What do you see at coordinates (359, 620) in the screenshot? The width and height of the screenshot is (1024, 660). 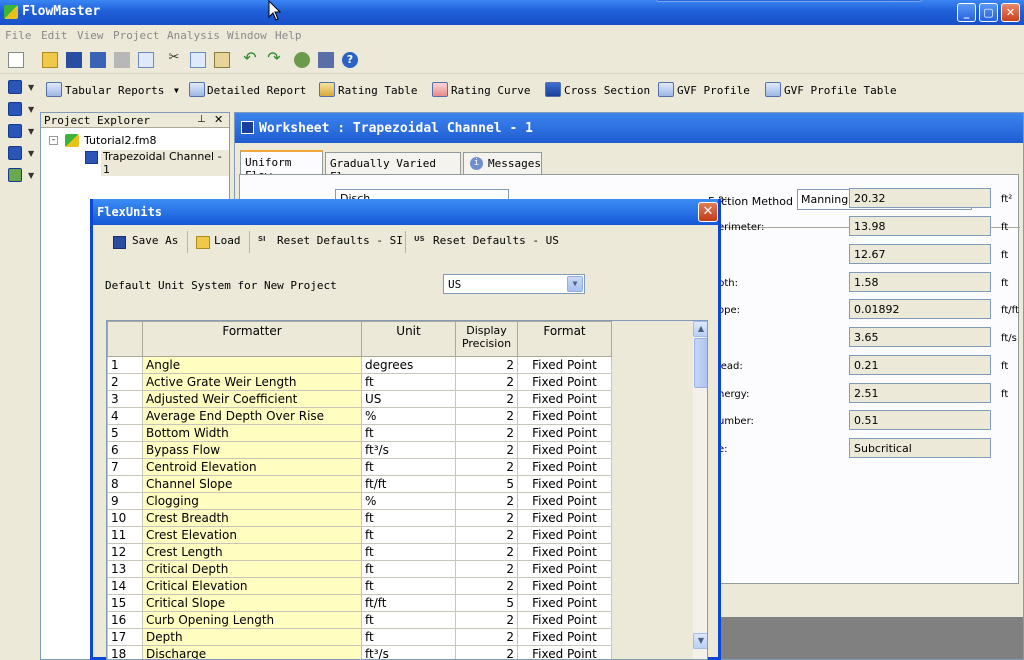 I see `table-row: 16 Curb Opening Length ft 2 Fixed Point` at bounding box center [359, 620].